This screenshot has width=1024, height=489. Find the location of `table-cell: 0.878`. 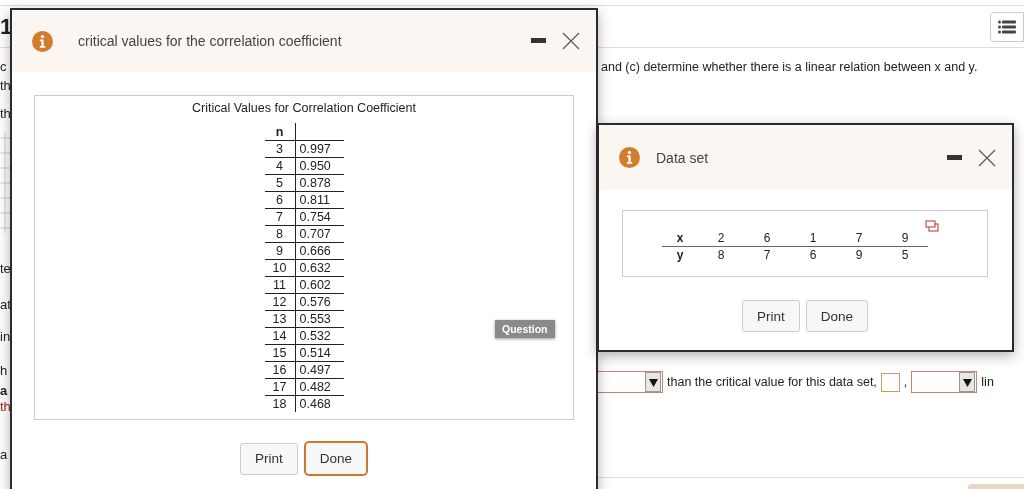

table-cell: 0.878 is located at coordinates (319, 183).